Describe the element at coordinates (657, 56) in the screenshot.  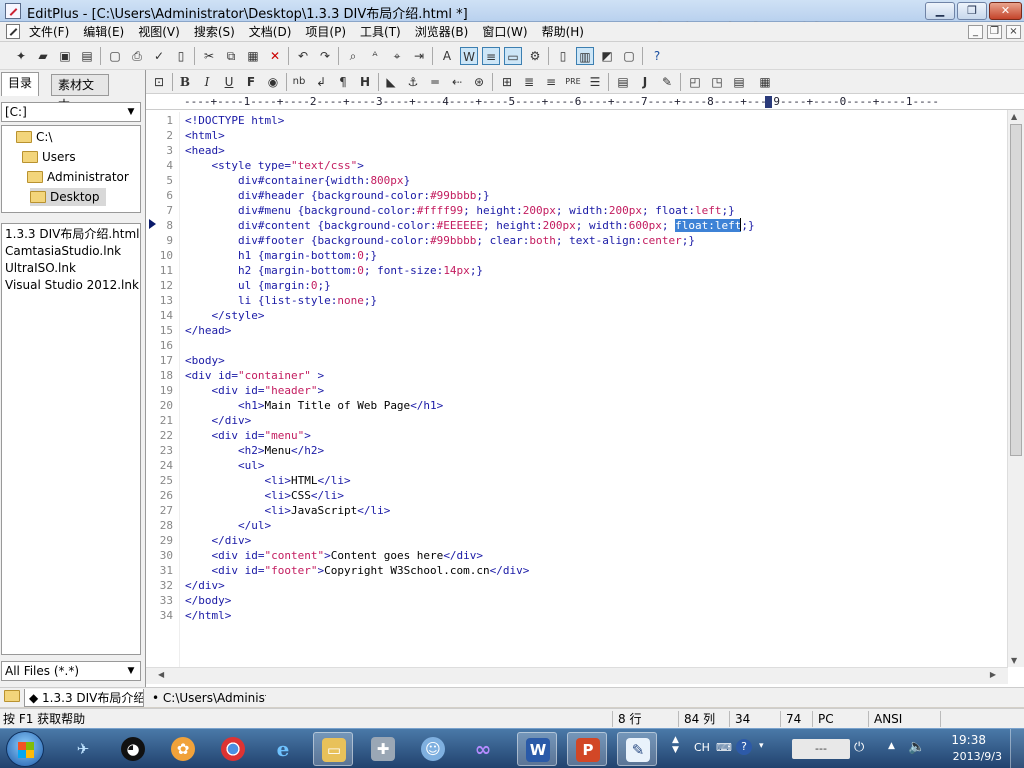
I see `help-icon: ?` at that location.